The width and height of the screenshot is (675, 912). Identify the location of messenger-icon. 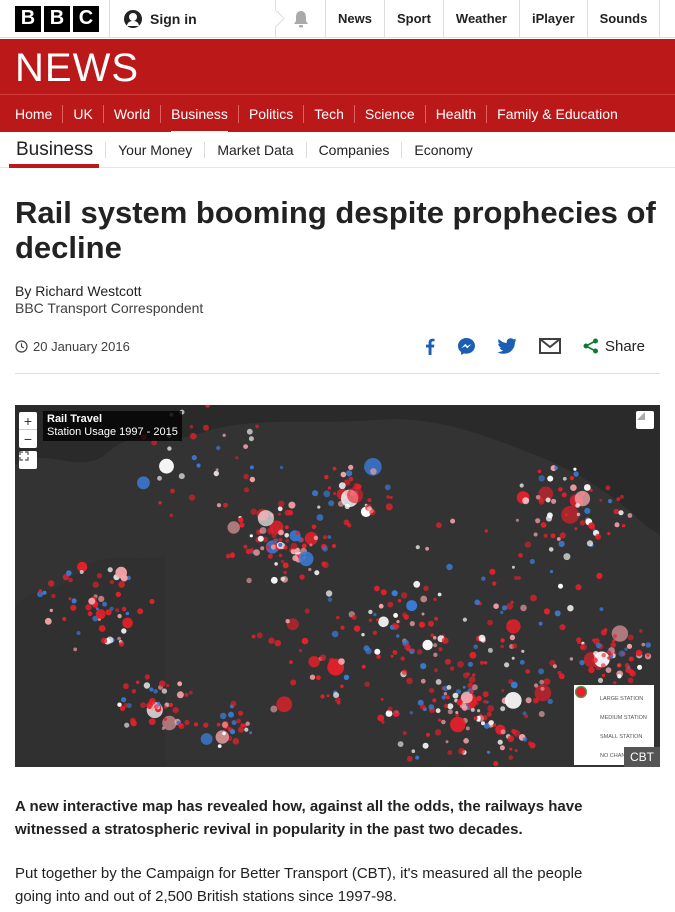
(466, 346).